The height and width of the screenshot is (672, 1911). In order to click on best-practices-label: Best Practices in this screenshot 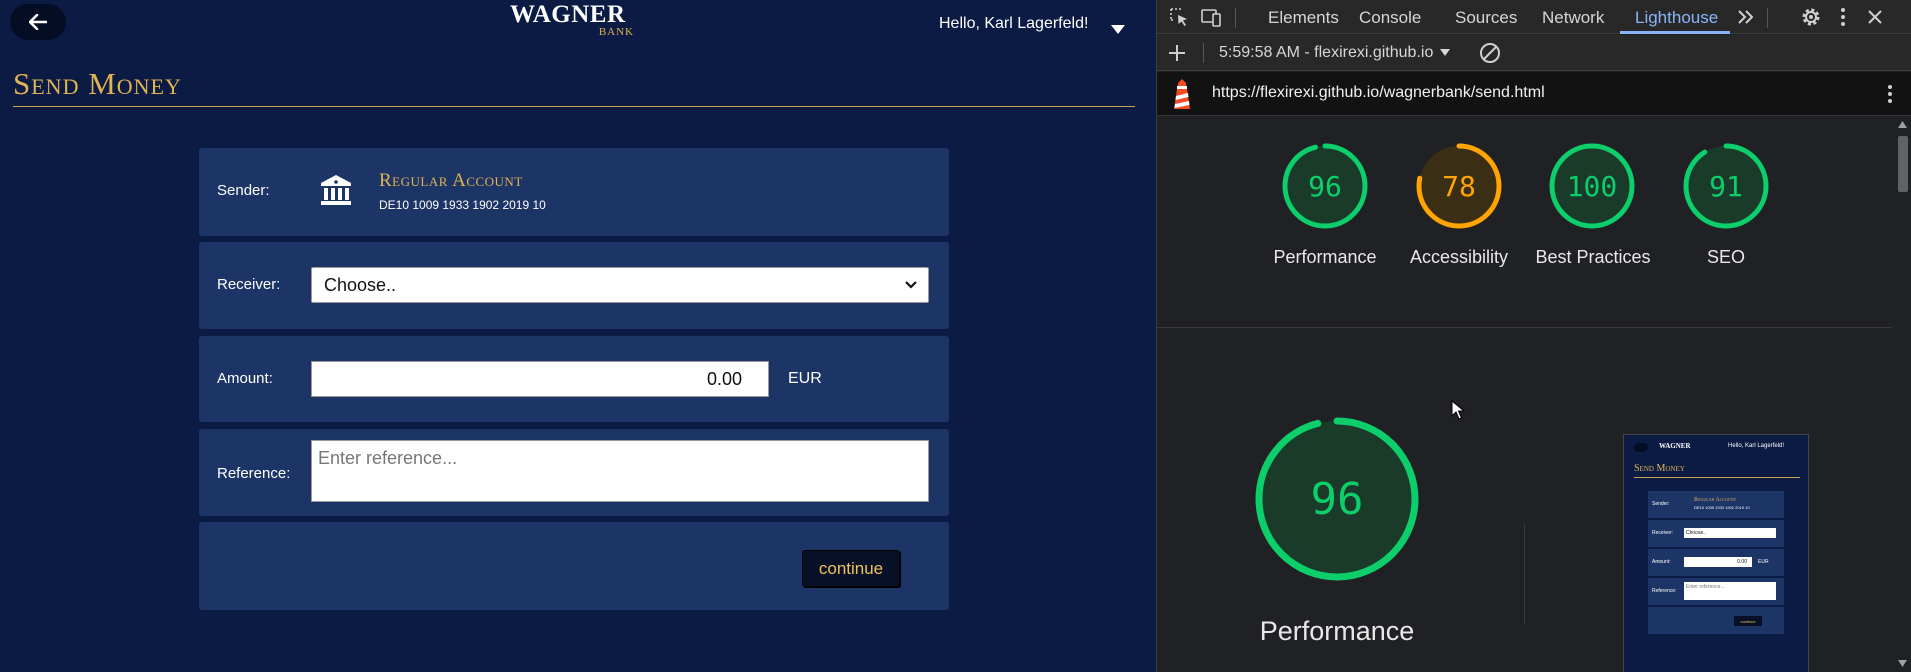, I will do `click(1593, 257)`.